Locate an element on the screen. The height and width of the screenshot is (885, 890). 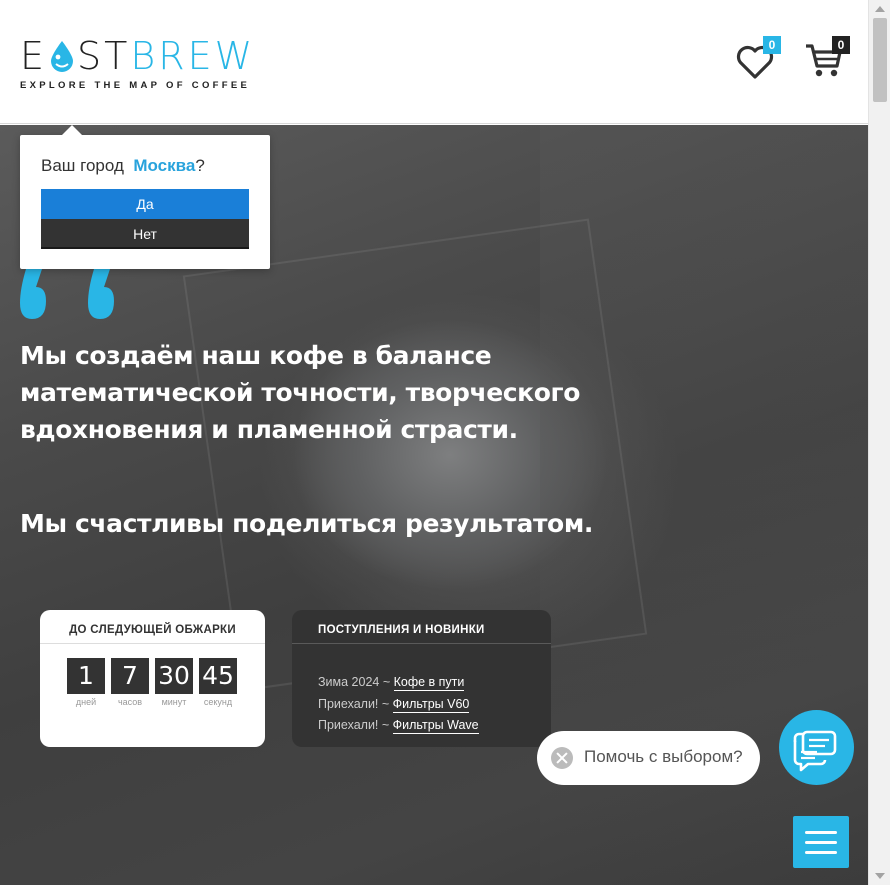
news-item: Приехали! ~ Фильтры Wave is located at coordinates (398, 726).